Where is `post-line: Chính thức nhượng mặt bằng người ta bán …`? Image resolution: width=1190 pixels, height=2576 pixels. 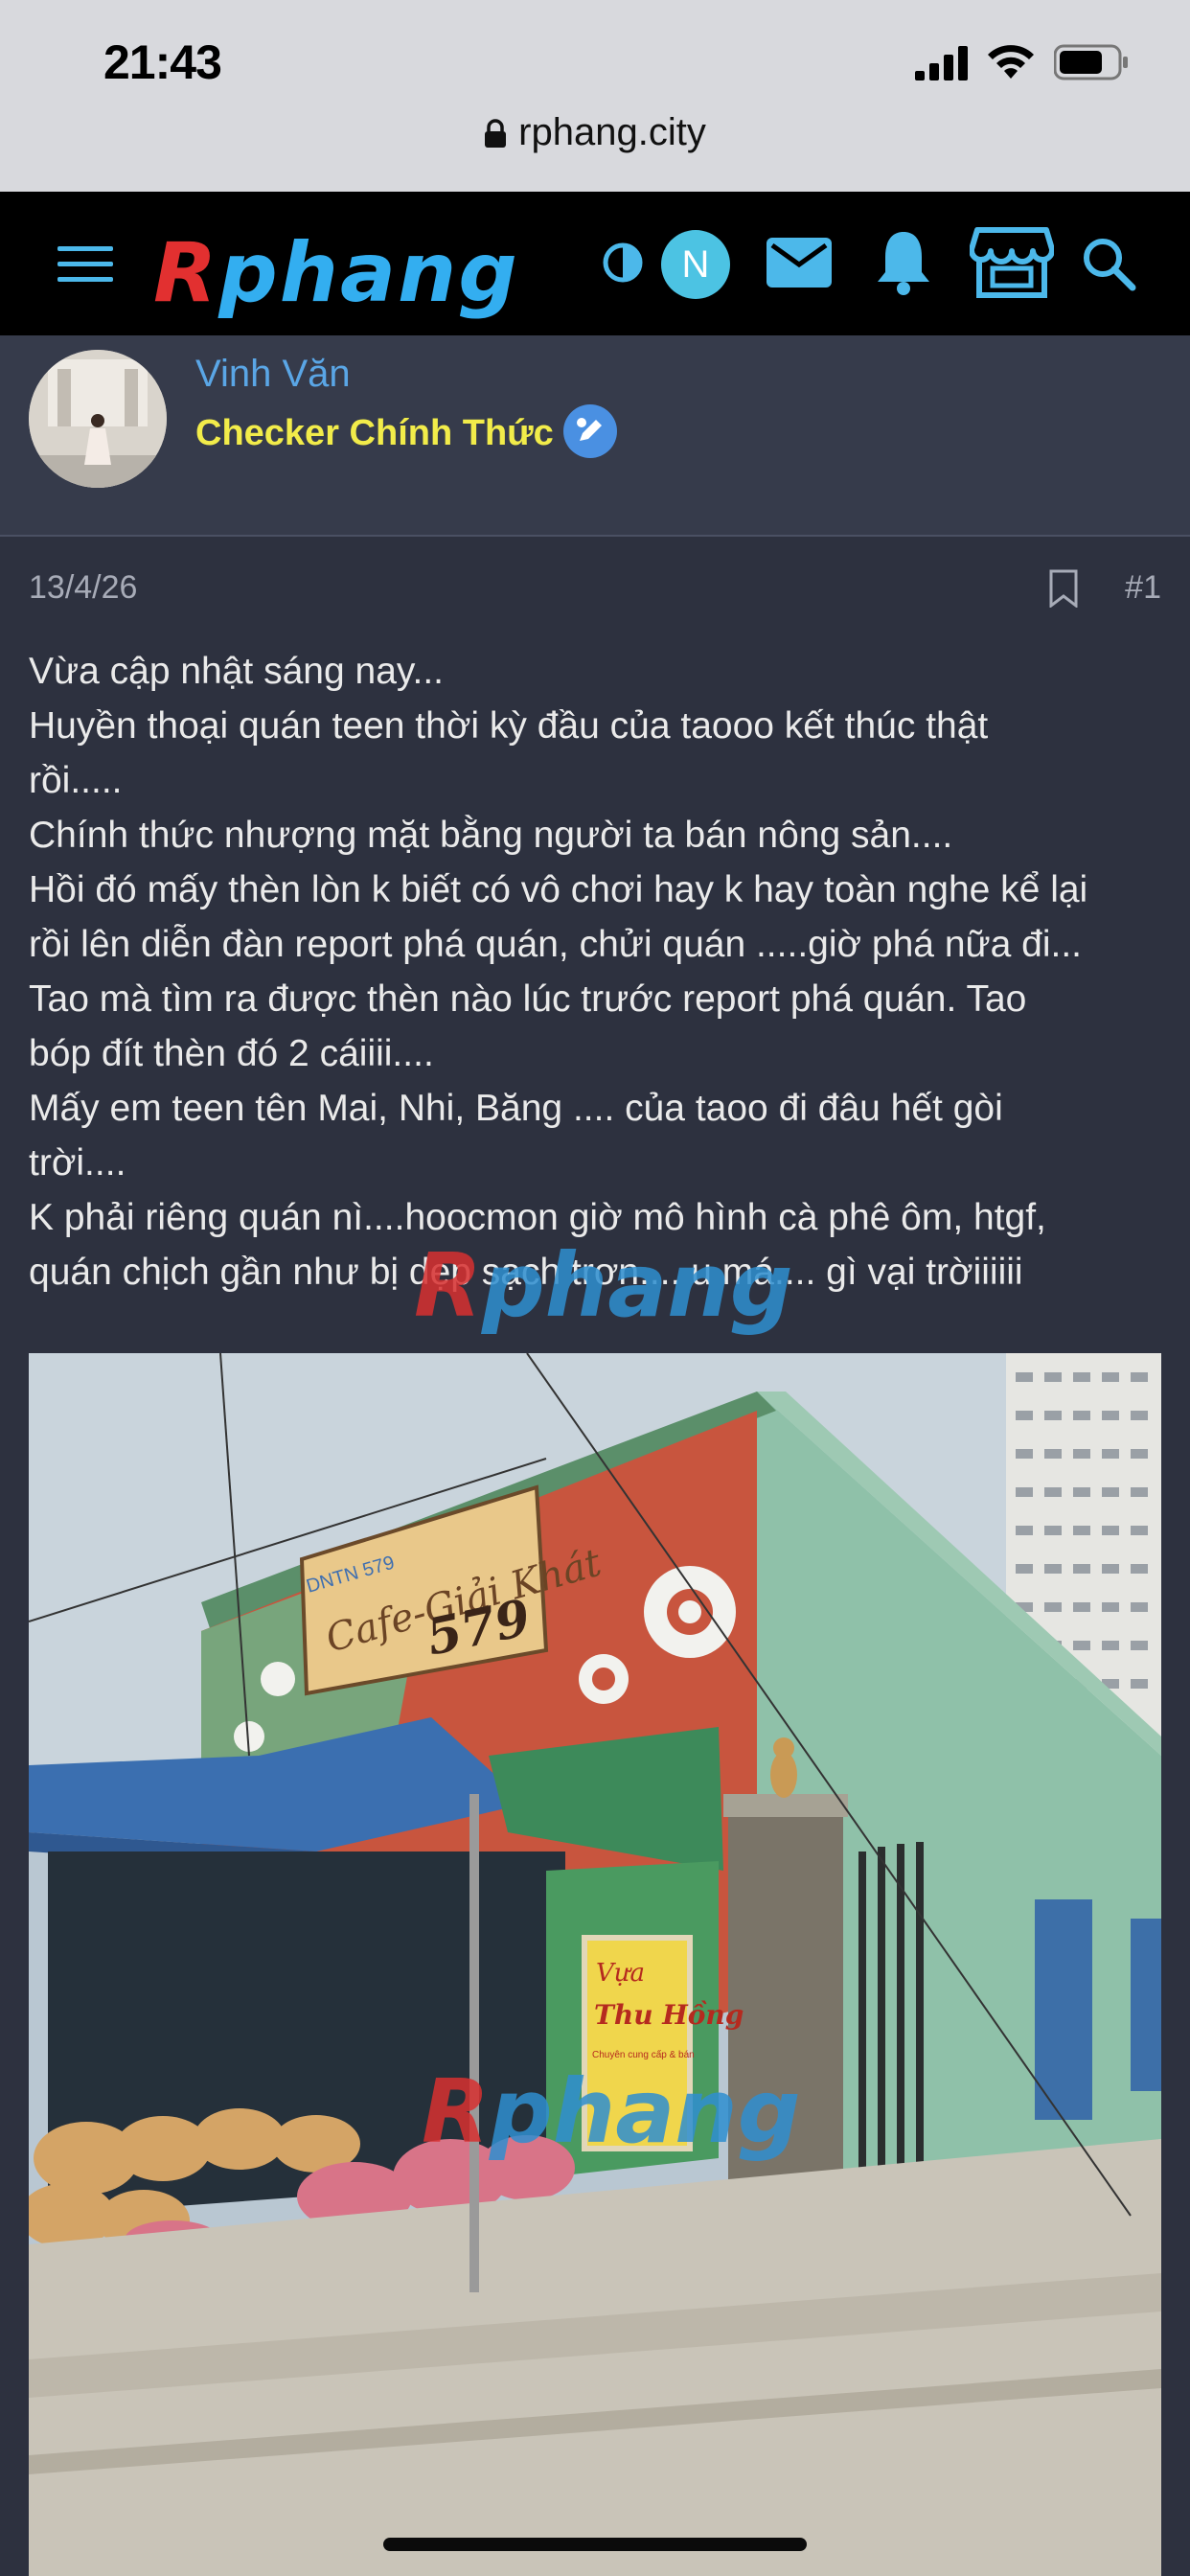
post-line: Chính thức nhượng mặt bằng người ta bán … is located at coordinates (491, 835).